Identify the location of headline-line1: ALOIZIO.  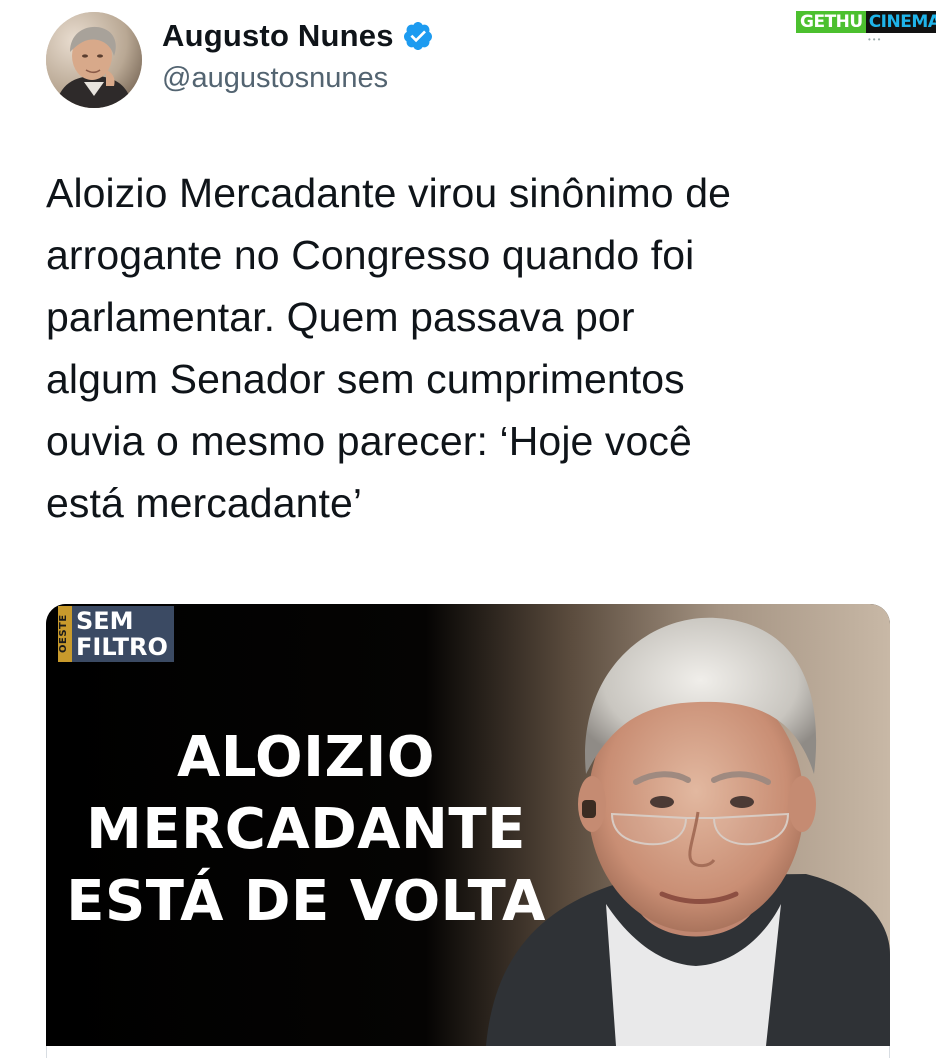
(305, 757).